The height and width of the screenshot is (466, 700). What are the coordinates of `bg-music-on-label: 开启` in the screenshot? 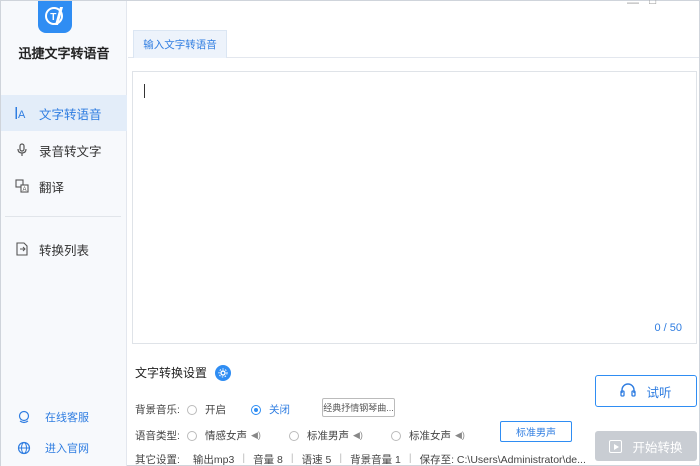 It's located at (215, 410).